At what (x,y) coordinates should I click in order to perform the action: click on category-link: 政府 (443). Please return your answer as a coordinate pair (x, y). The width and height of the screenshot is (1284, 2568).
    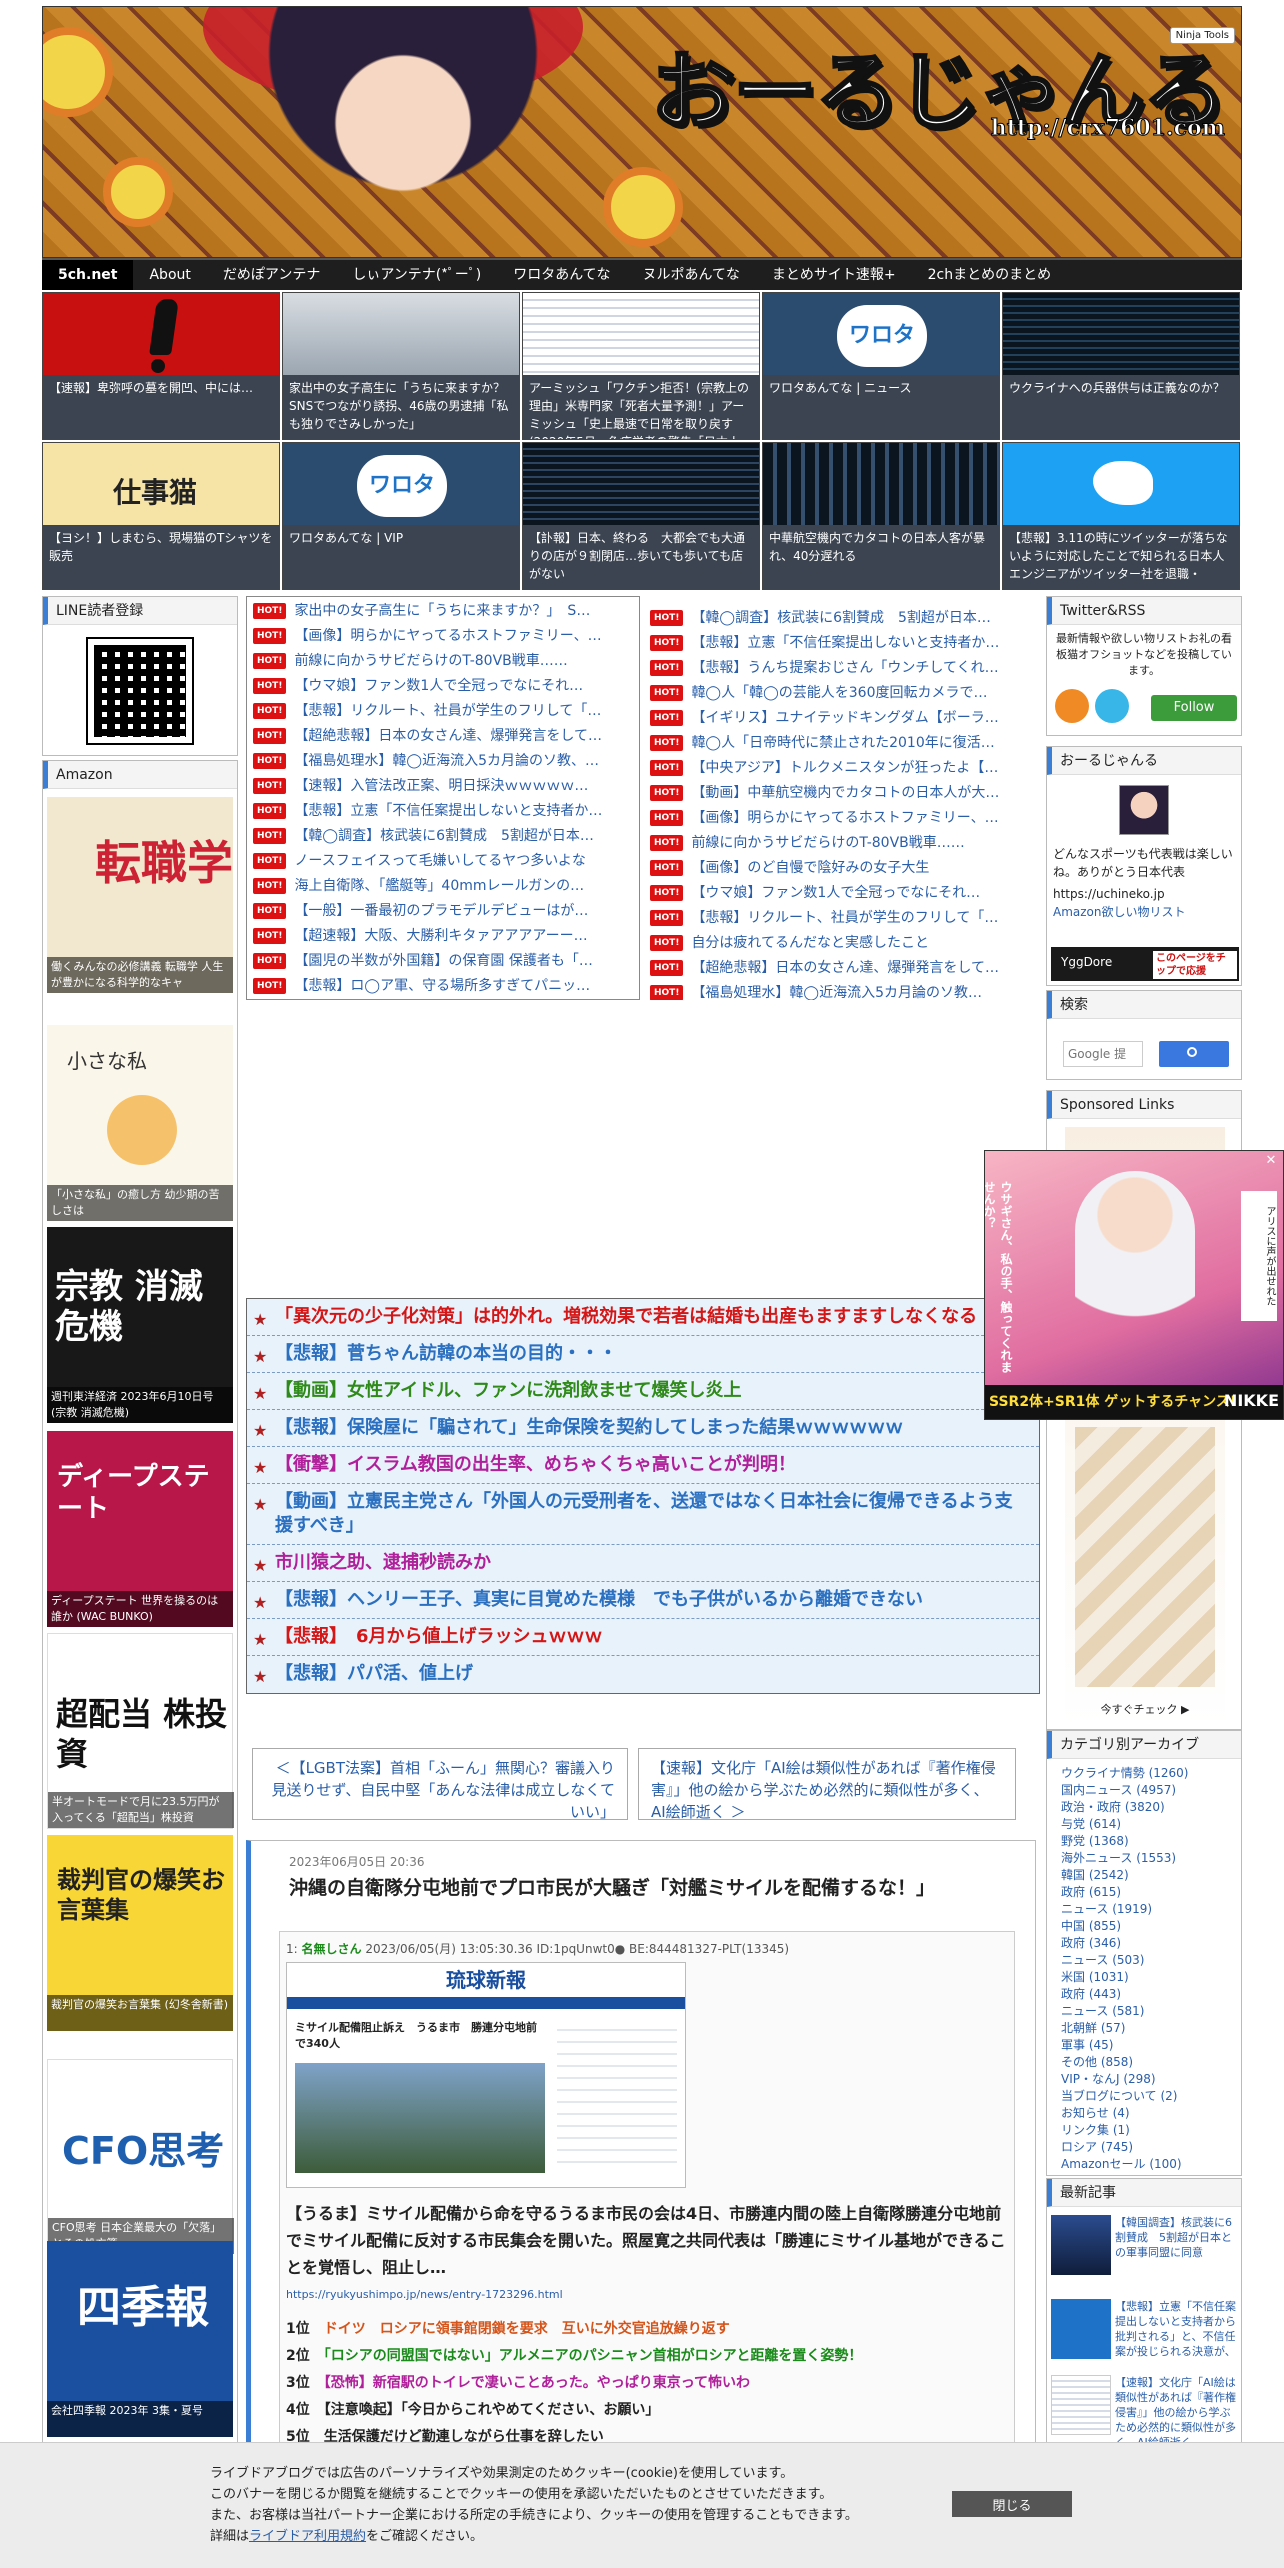
    Looking at the image, I should click on (1151, 1994).